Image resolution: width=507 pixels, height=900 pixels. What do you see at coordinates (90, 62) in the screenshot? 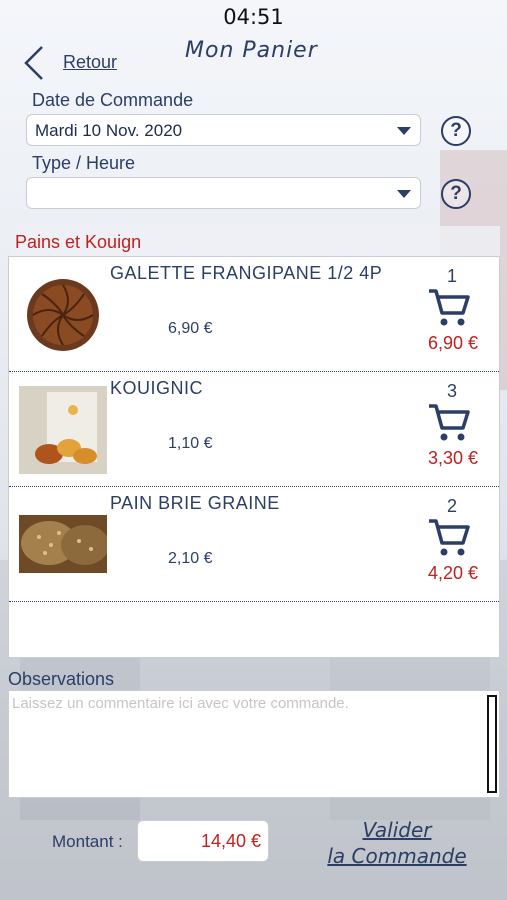
I see `back-link: Retour` at bounding box center [90, 62].